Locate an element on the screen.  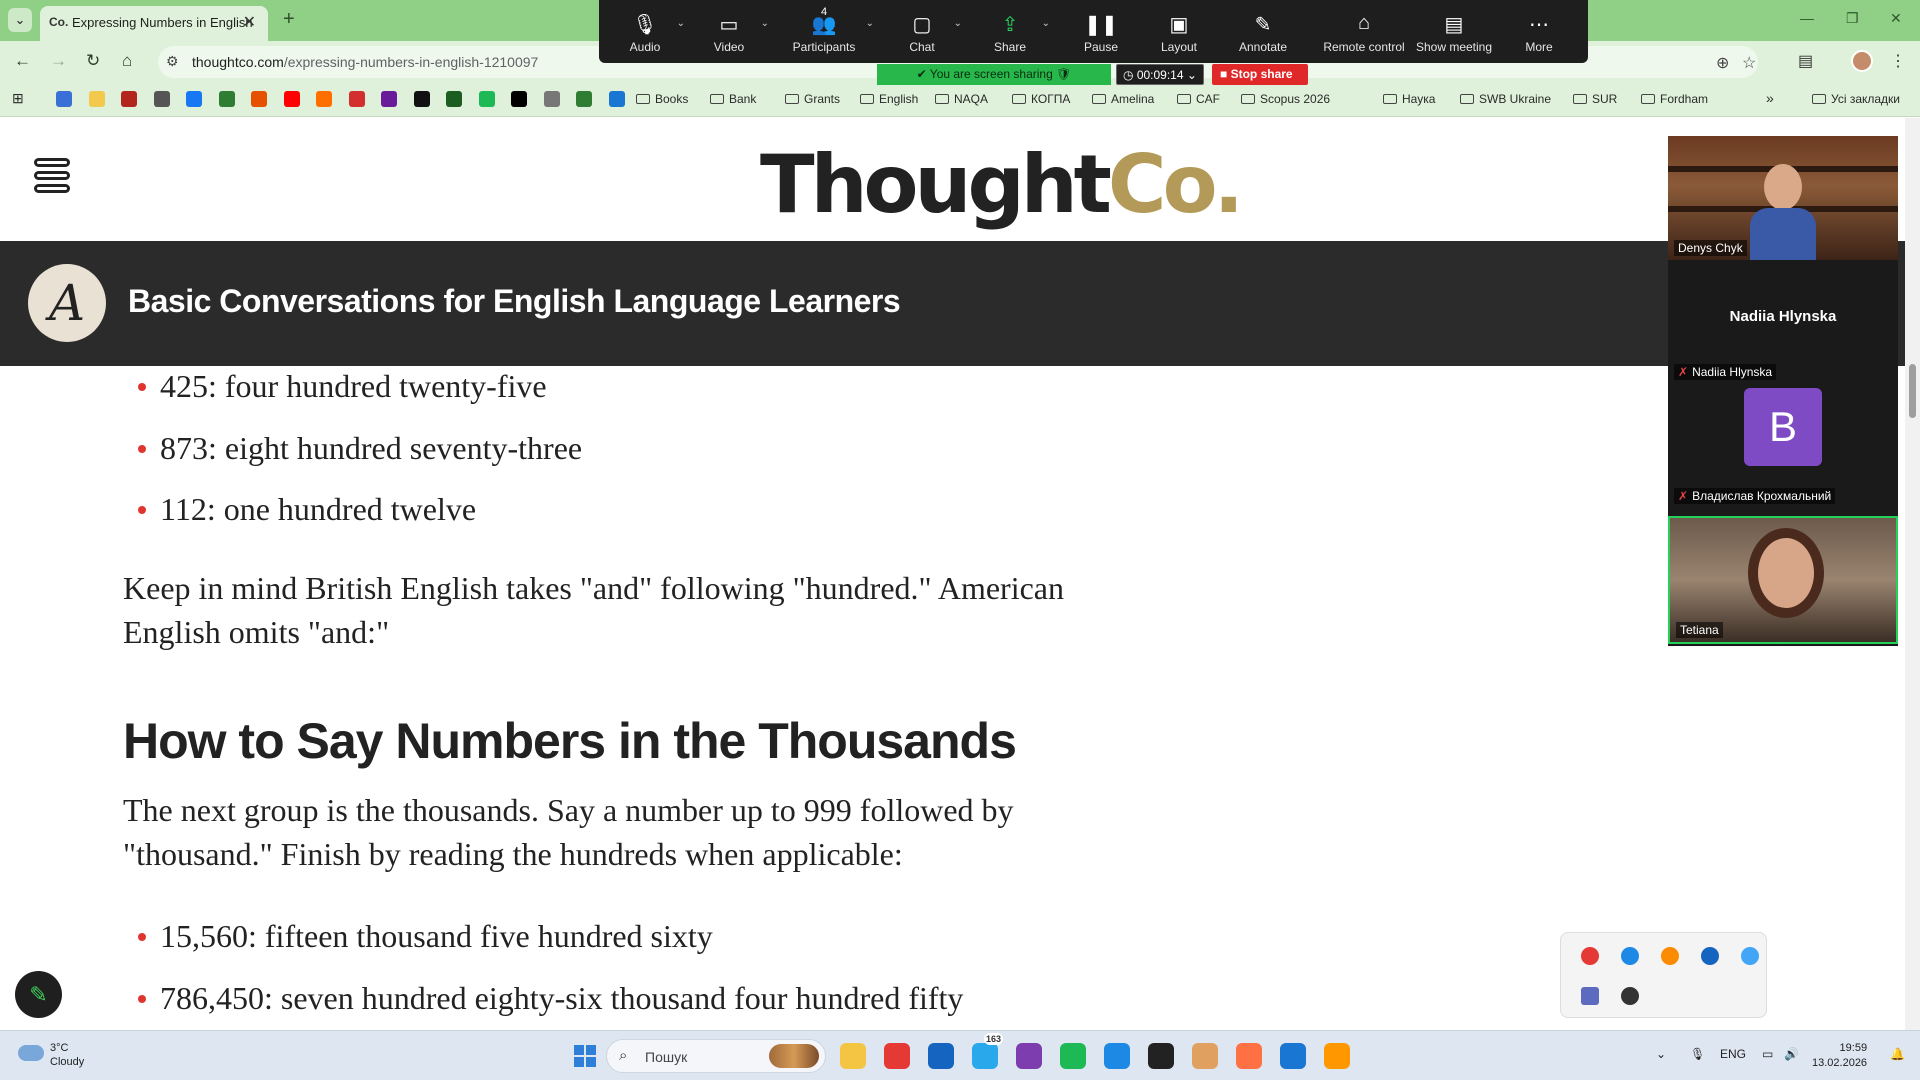
chat-button: ▢ Chat ⌄ is located at coordinates (922, 31).